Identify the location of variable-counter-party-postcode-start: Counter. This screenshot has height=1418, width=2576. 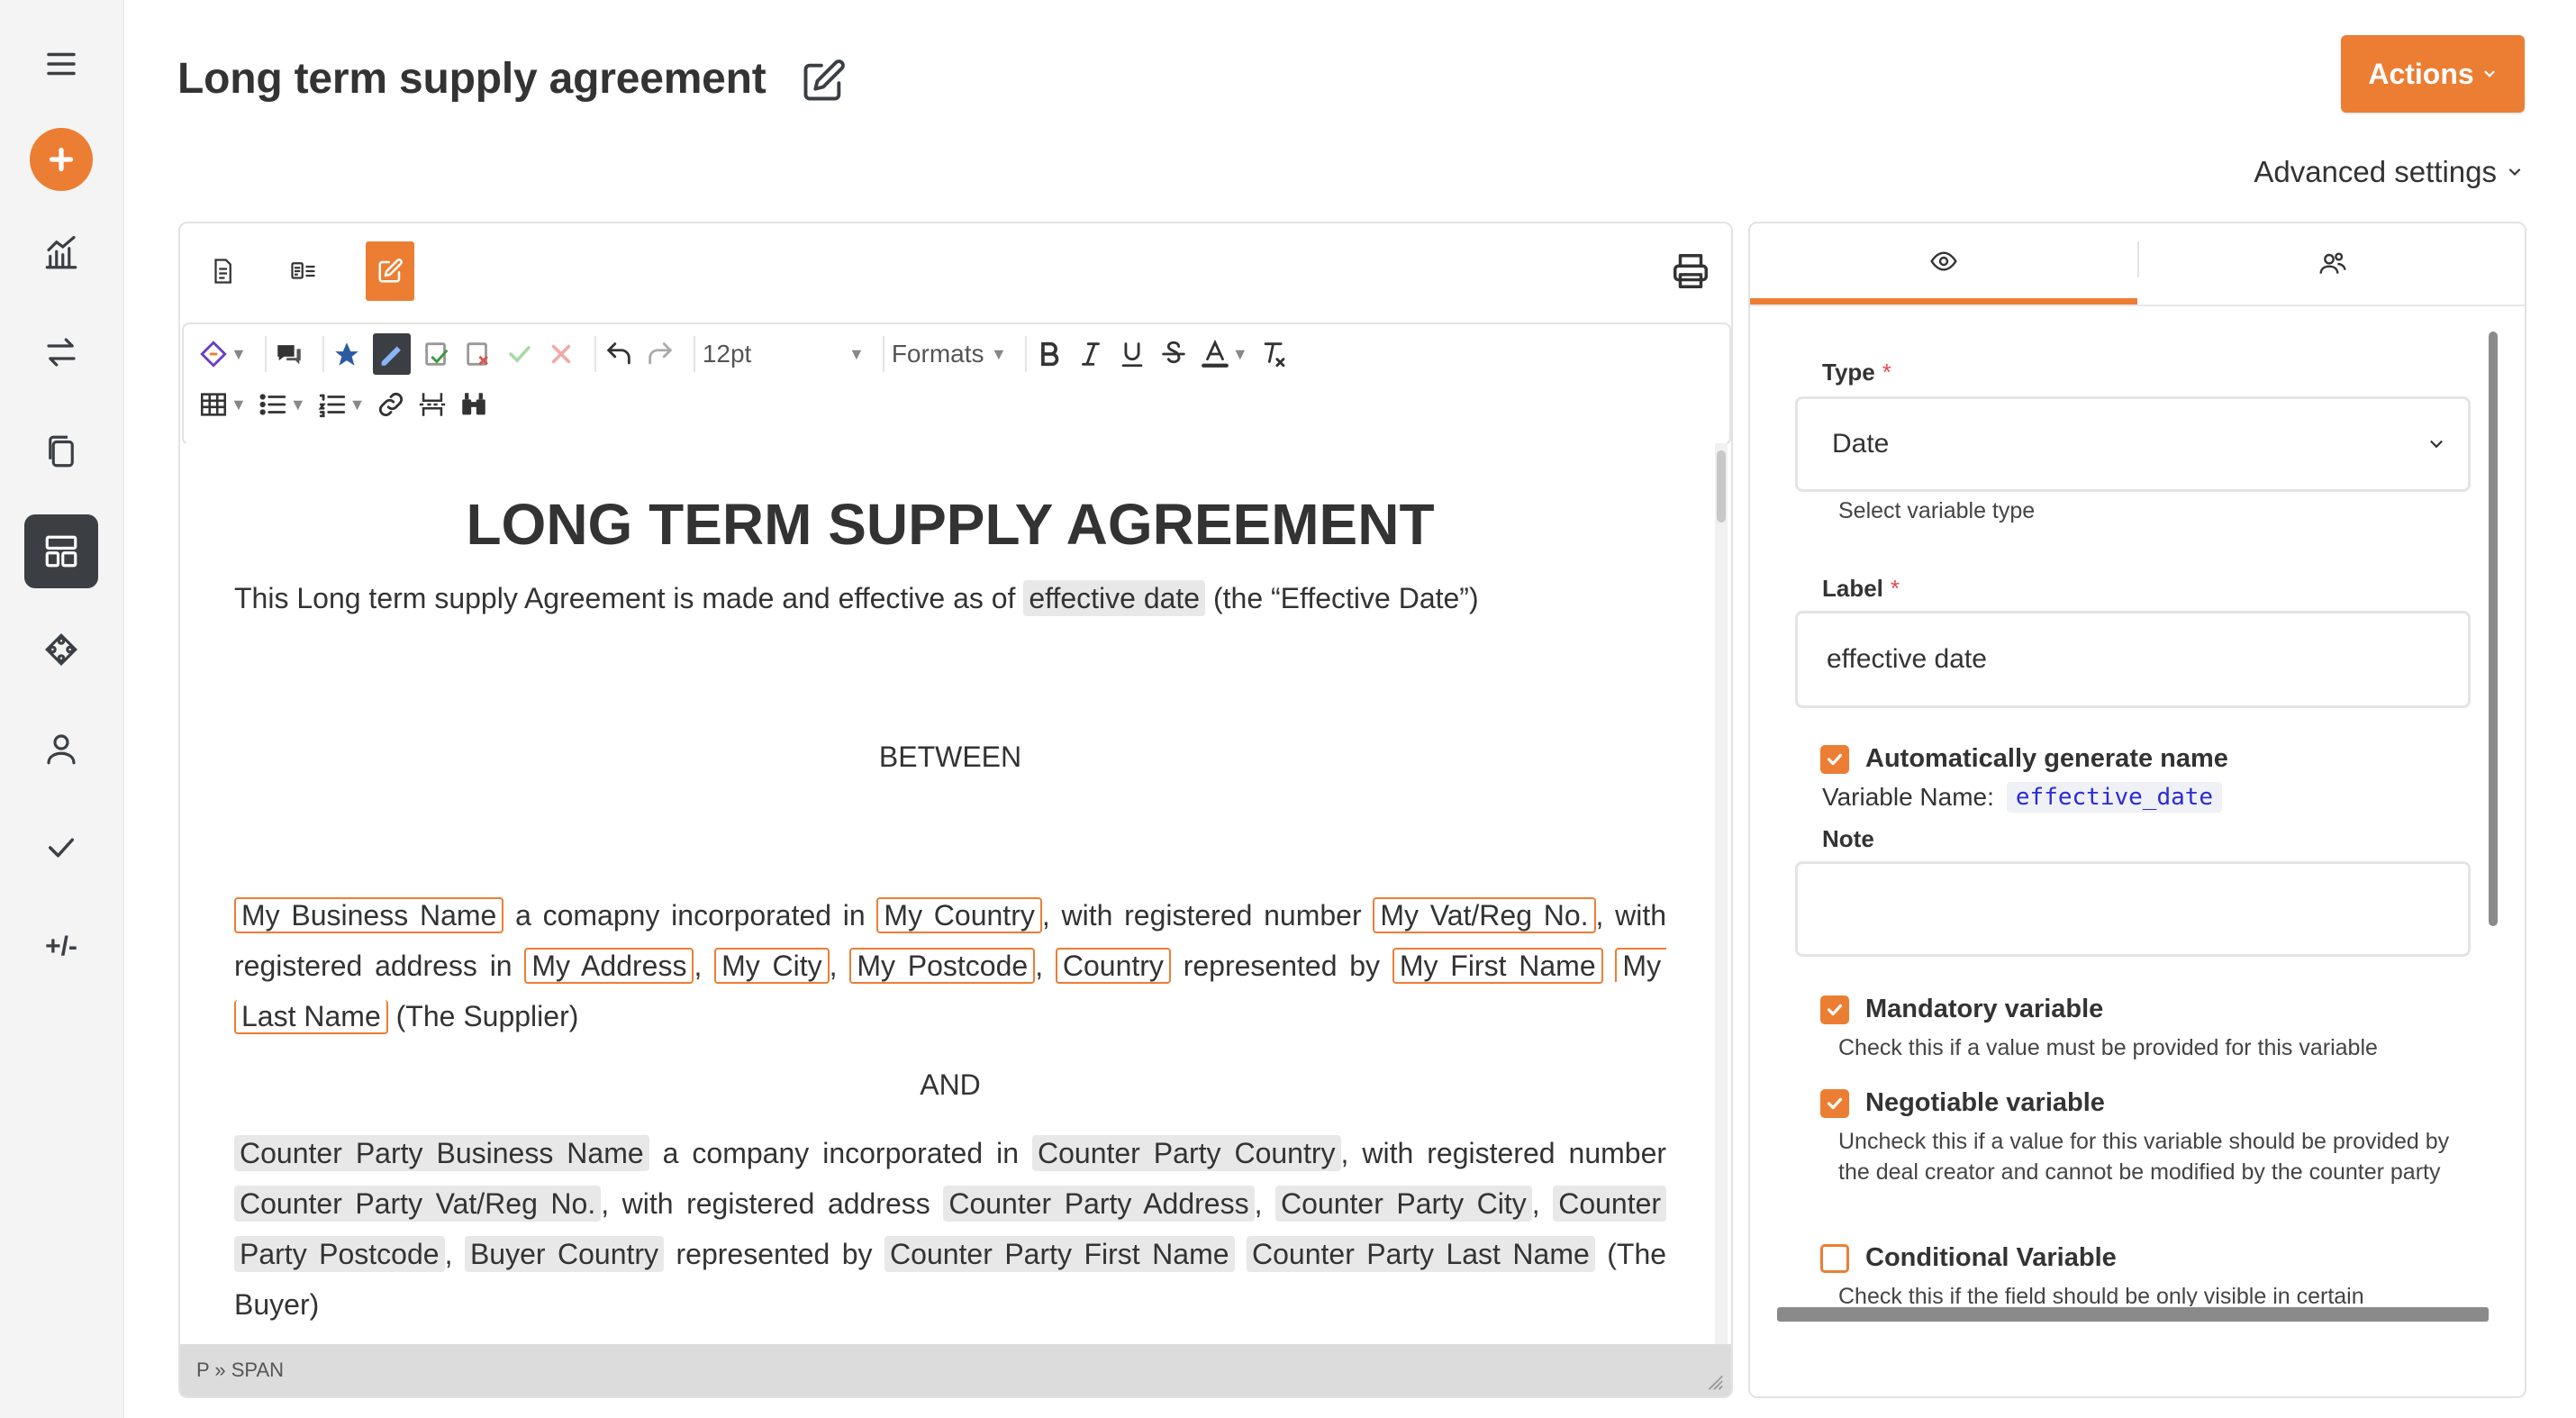
(1610, 1204).